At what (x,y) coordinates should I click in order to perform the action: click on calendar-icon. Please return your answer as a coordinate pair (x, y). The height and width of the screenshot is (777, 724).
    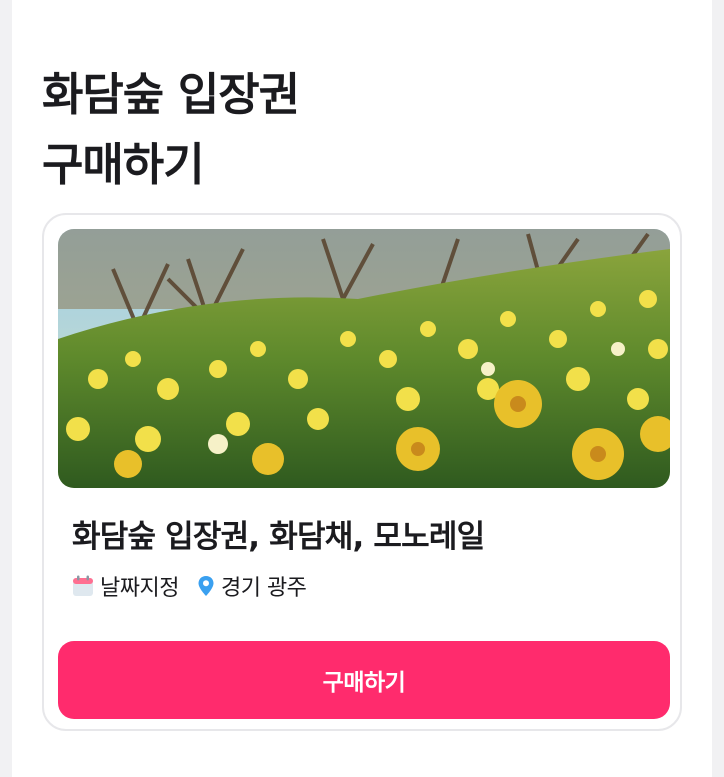
    Looking at the image, I should click on (83, 585).